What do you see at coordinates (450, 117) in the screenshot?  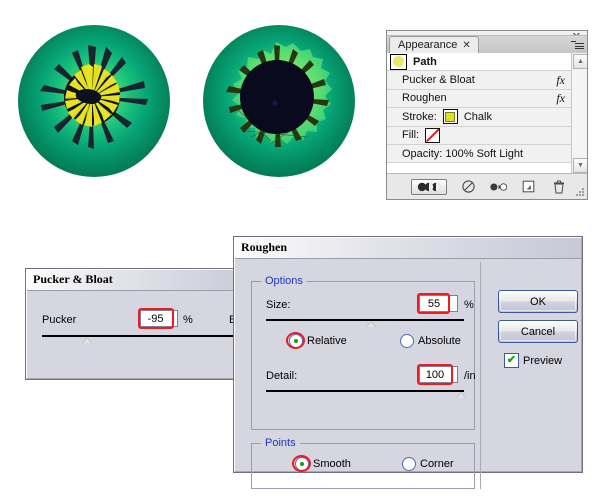 I see `stroke-swatch-icon` at bounding box center [450, 117].